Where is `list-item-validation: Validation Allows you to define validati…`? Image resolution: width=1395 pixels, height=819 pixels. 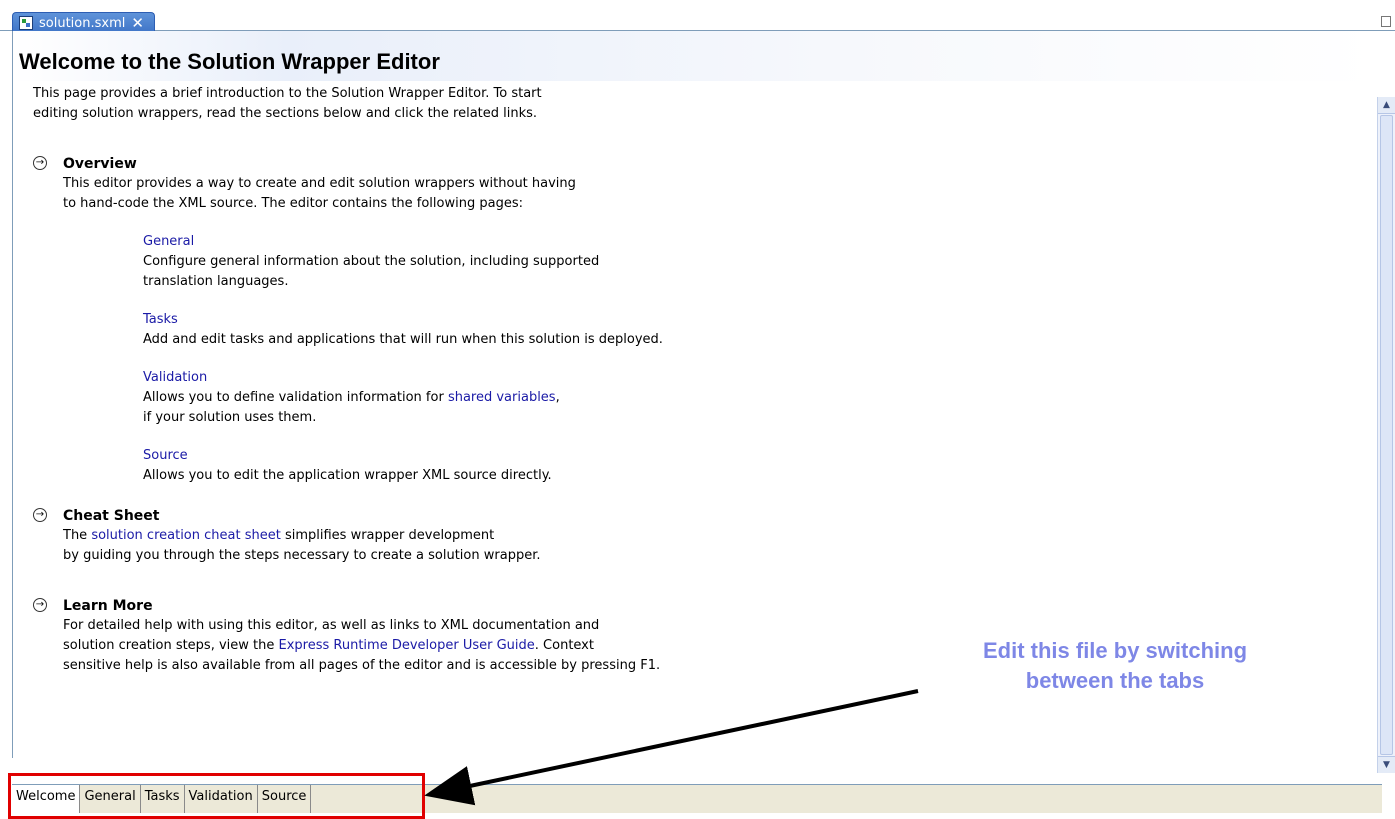
list-item-validation: Validation Allows you to define validati… is located at coordinates (488, 398).